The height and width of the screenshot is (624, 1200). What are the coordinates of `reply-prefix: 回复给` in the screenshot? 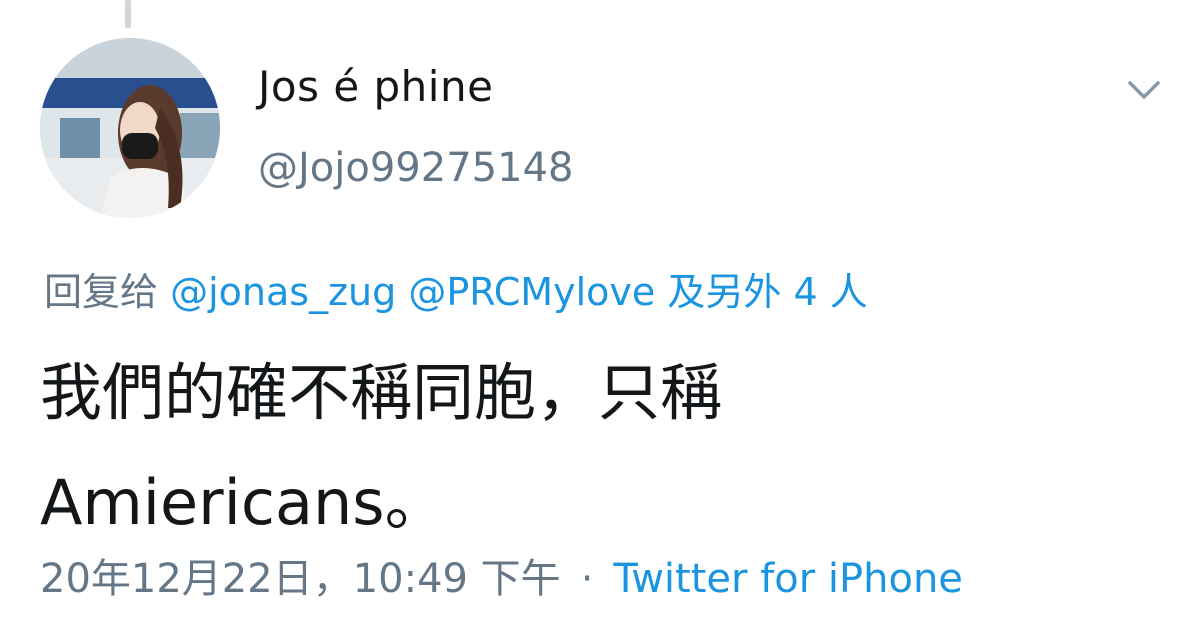 It's located at (101, 292).